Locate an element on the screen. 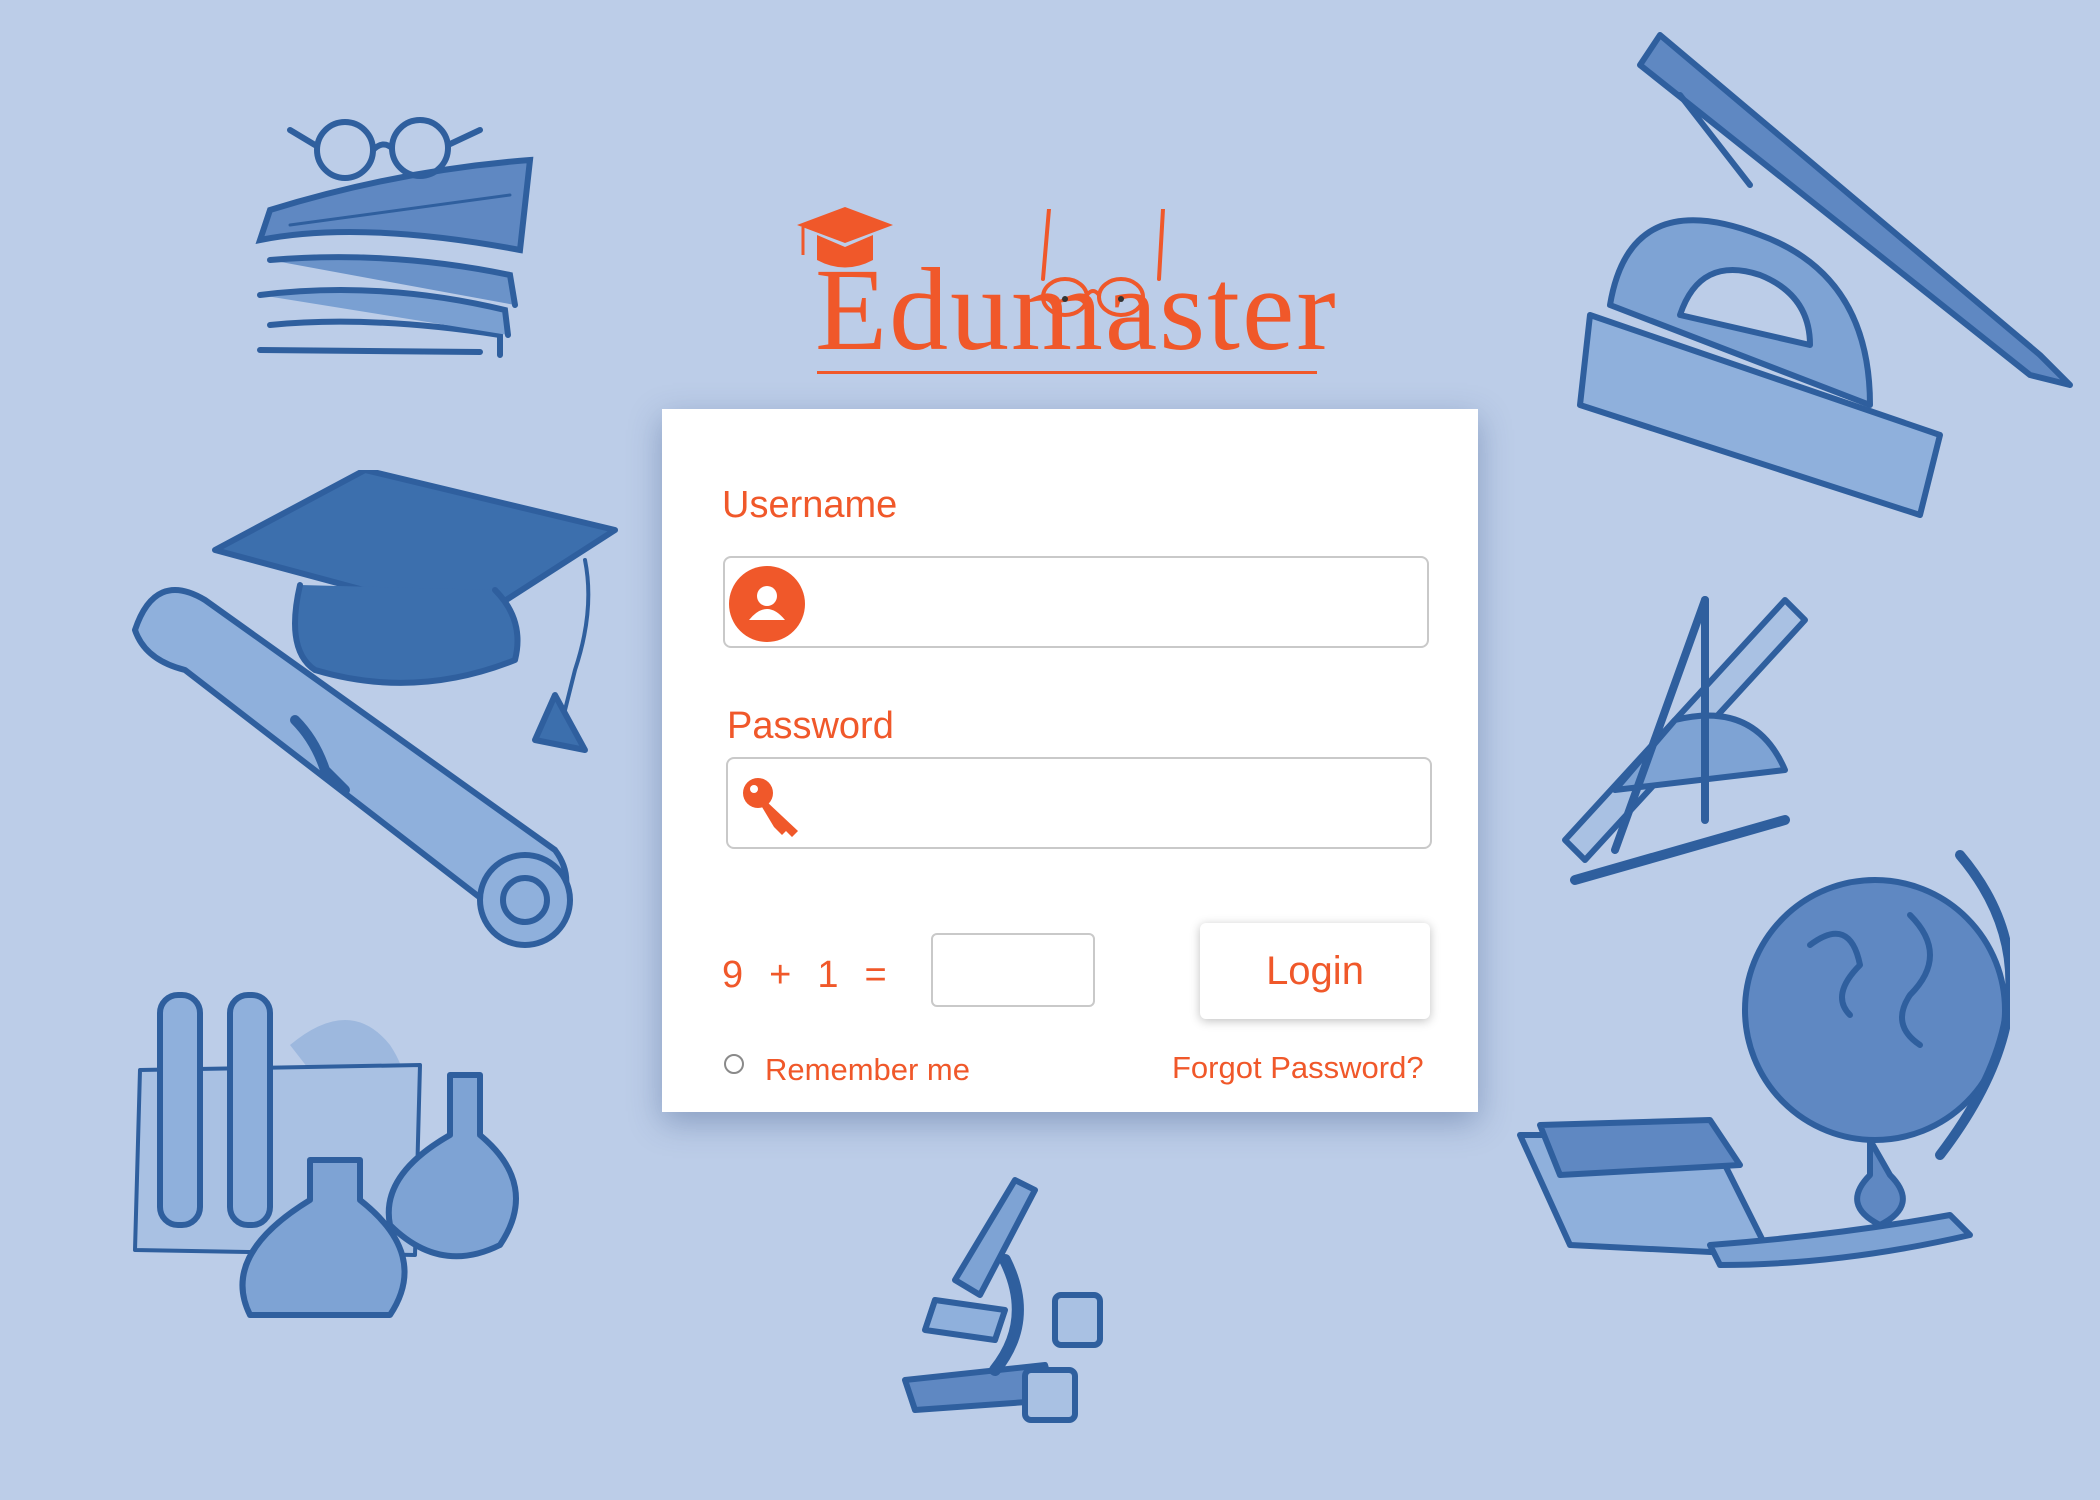 The width and height of the screenshot is (2100, 1500). globe-and-book-icon is located at coordinates (1760, 1060).